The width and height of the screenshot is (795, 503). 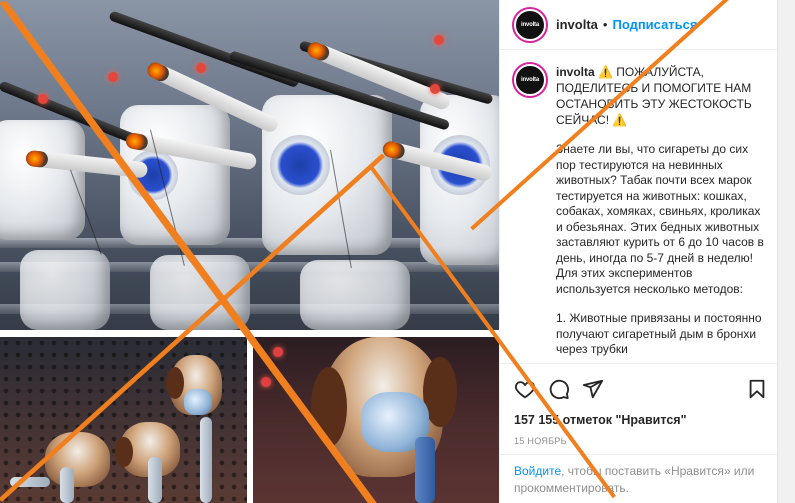 What do you see at coordinates (559, 389) in the screenshot?
I see `comment-icon` at bounding box center [559, 389].